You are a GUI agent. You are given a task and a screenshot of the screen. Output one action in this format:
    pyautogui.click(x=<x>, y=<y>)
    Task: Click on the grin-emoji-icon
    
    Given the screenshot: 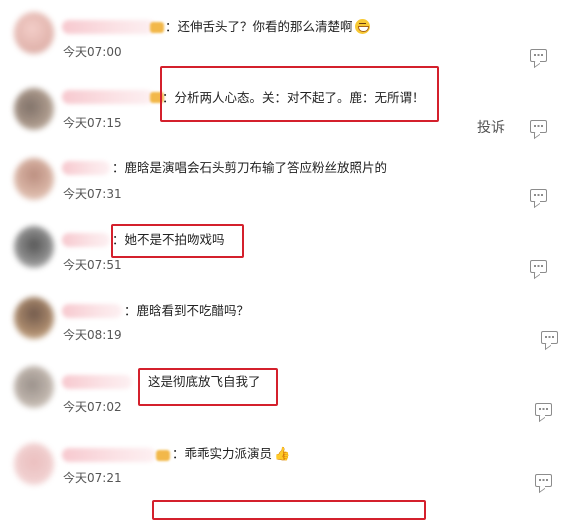 What is the action you would take?
    pyautogui.click(x=362, y=26)
    